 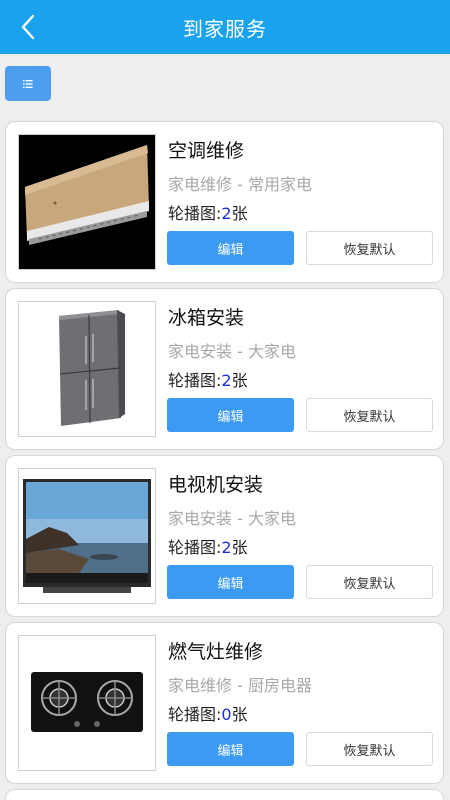 I want to click on carousel-count-value: 0, so click(x=226, y=714).